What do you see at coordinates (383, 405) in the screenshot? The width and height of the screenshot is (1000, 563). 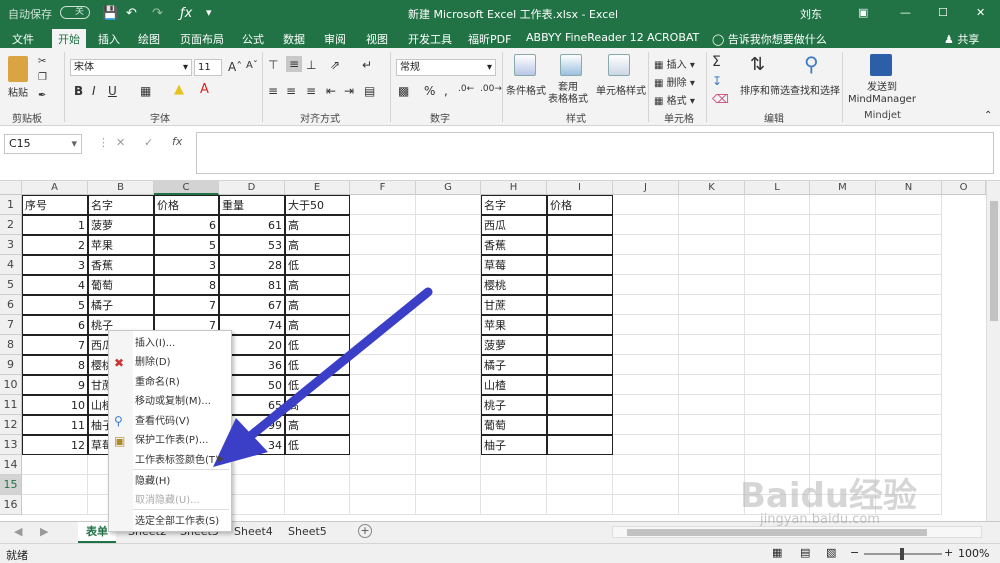 I see `cell-F11` at bounding box center [383, 405].